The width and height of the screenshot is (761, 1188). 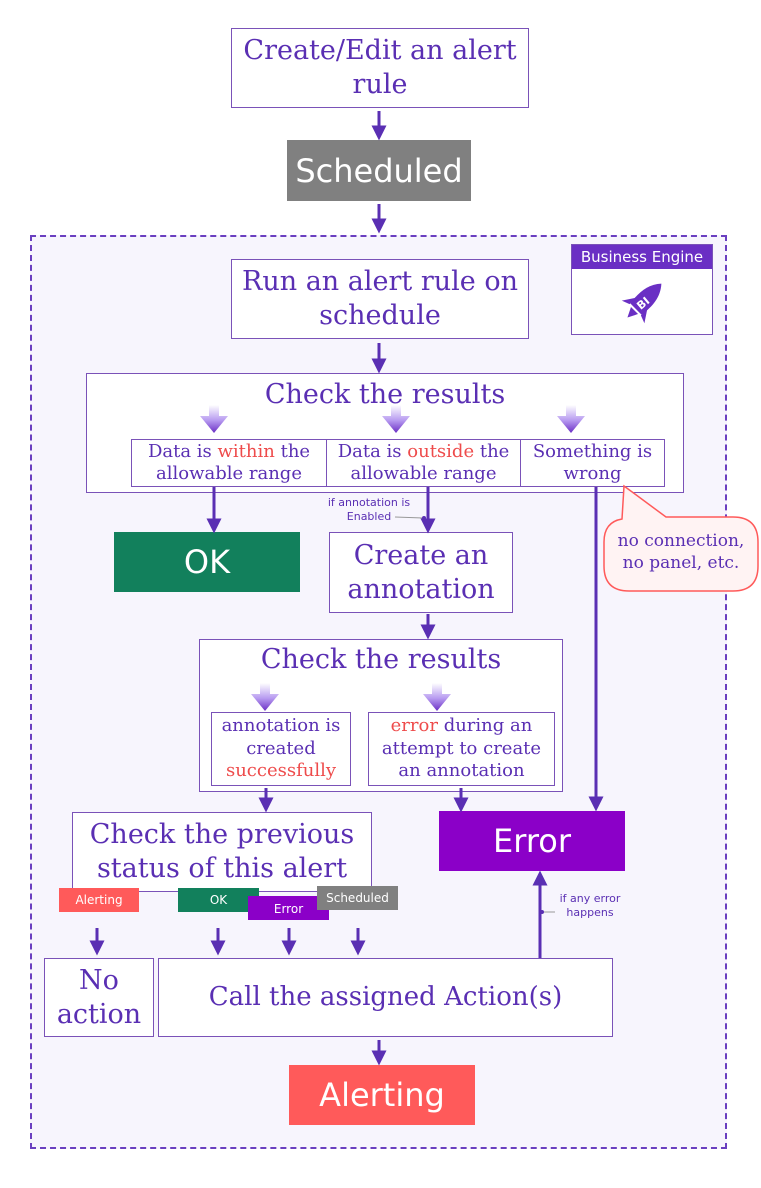 I want to click on create-edit-rule-label: Create/Edit an alert rule, so click(x=380, y=67).